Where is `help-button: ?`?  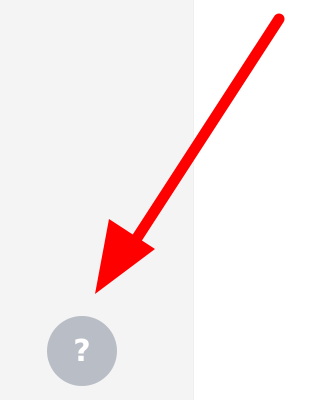
help-button: ? is located at coordinates (82, 351).